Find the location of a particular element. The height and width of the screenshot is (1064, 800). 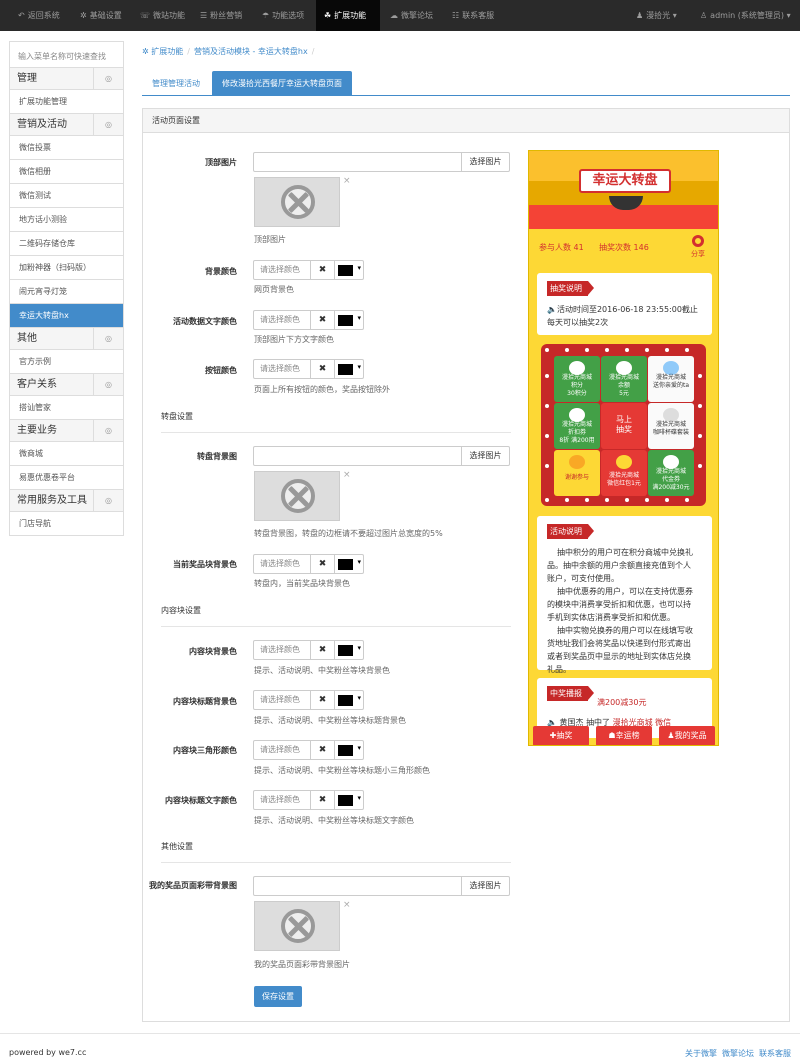

sidebar-item-fans-tool: 加粉神器（扫码版） is located at coordinates (66, 268).